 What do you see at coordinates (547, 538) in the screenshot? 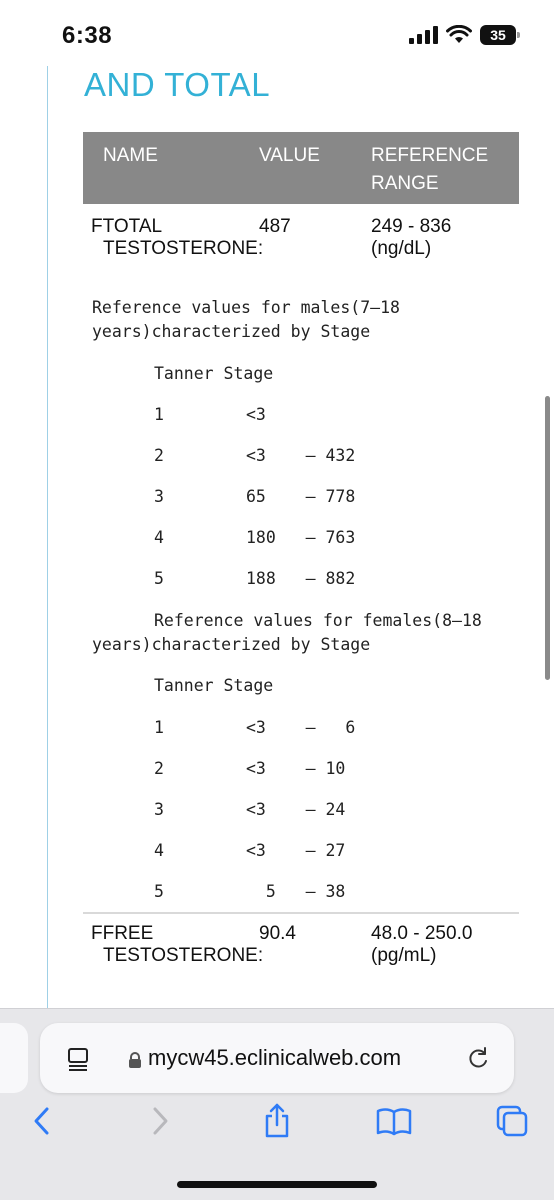
I see `scroll-indicator` at bounding box center [547, 538].